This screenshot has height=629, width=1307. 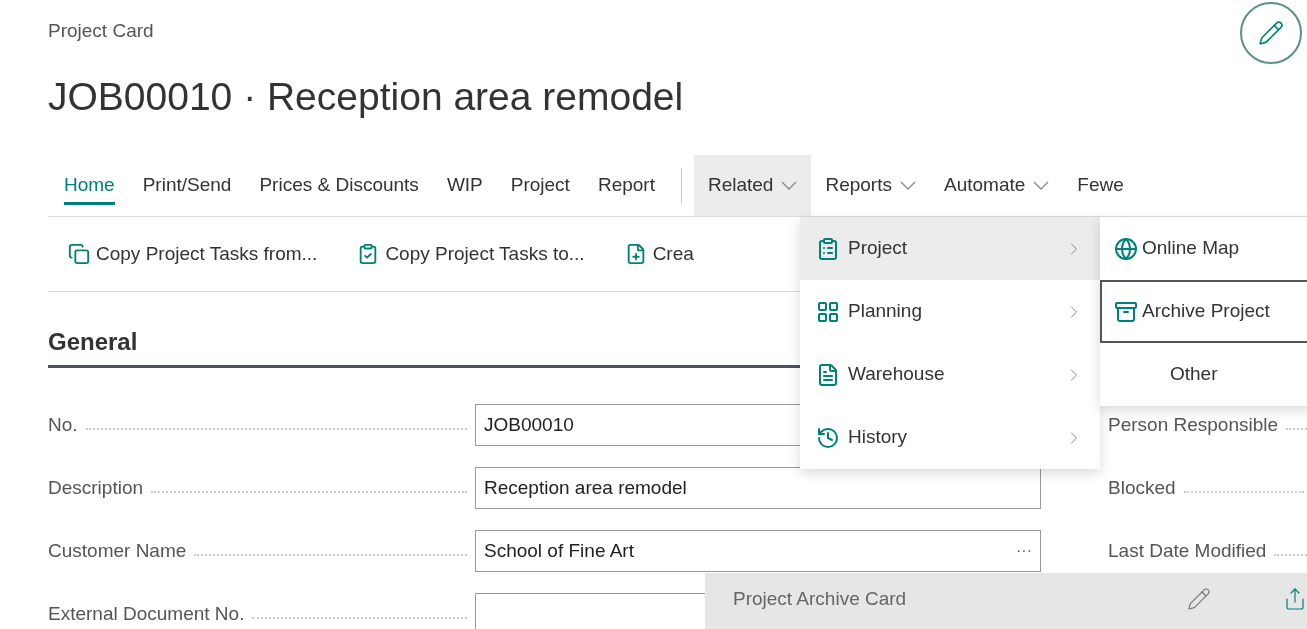 I want to click on breadcrumb: Project Card, so click(x=101, y=31).